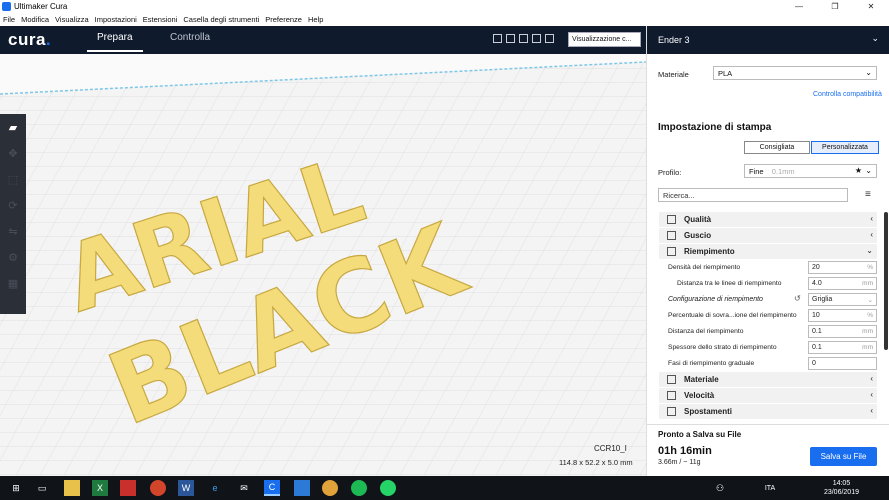 The image size is (889, 500). What do you see at coordinates (768, 395) in the screenshot?
I see `category-speed: Velocità ‹` at bounding box center [768, 395].